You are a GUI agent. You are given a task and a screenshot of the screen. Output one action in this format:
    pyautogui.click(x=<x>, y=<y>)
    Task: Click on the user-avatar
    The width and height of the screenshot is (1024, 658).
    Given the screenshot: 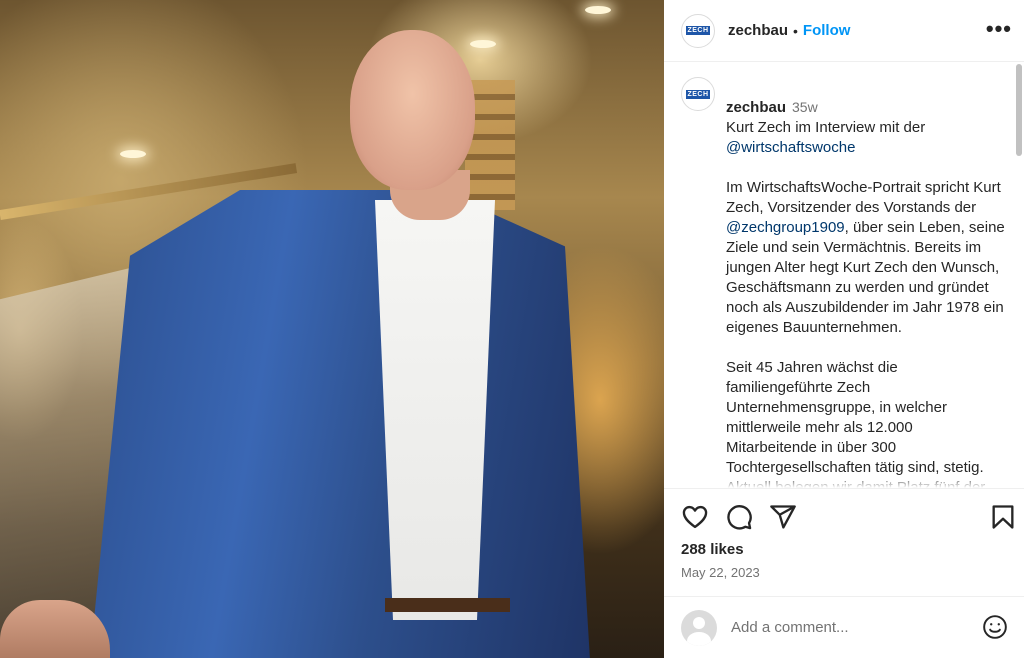 What is the action you would take?
    pyautogui.click(x=699, y=627)
    